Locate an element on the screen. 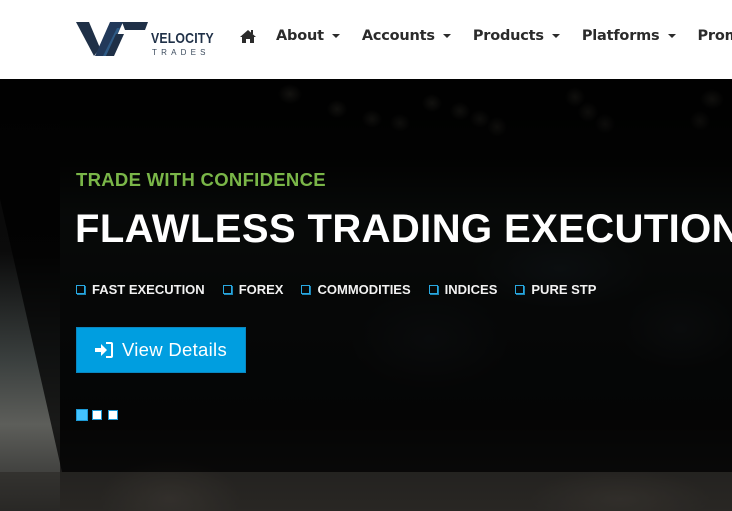  feature-label: PURE STP is located at coordinates (564, 289).